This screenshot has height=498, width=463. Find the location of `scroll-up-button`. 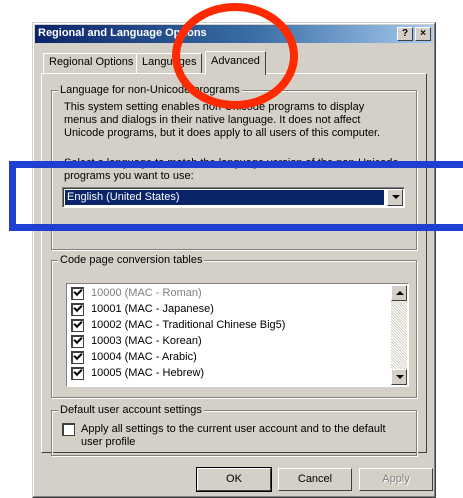

scroll-up-button is located at coordinates (399, 293).